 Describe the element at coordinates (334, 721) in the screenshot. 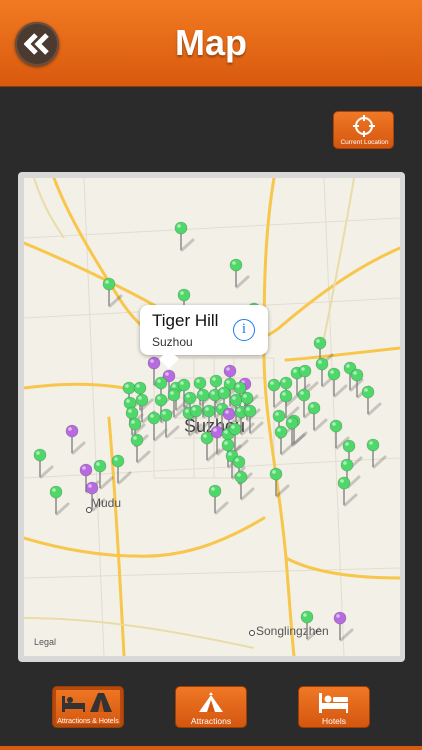

I see `tab-label-hotels: Hotels` at that location.